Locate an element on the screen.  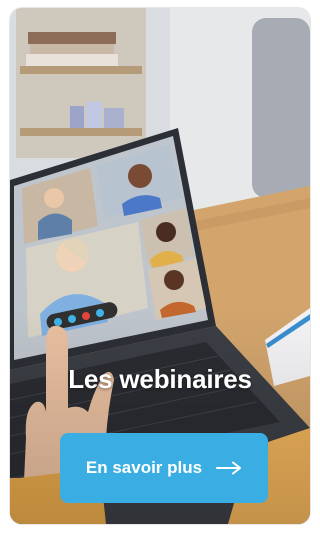
arrow-right-icon is located at coordinates (229, 468).